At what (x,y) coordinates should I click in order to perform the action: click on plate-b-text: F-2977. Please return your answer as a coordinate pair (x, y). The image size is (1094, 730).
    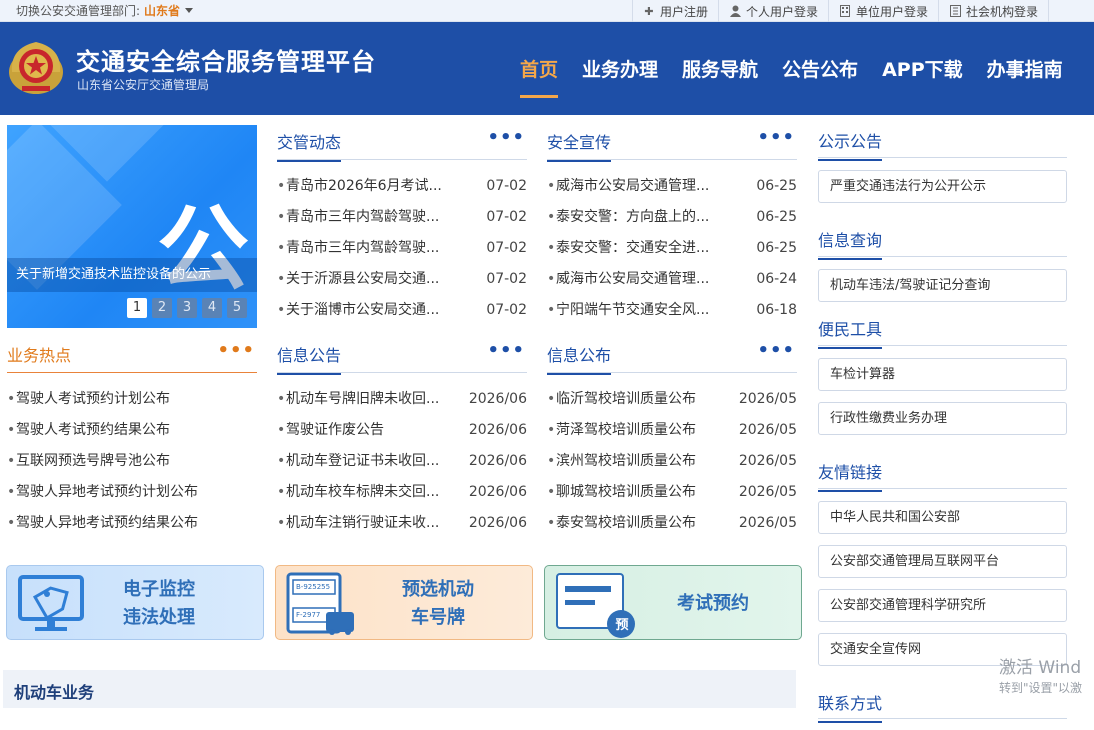
    Looking at the image, I should click on (308, 615).